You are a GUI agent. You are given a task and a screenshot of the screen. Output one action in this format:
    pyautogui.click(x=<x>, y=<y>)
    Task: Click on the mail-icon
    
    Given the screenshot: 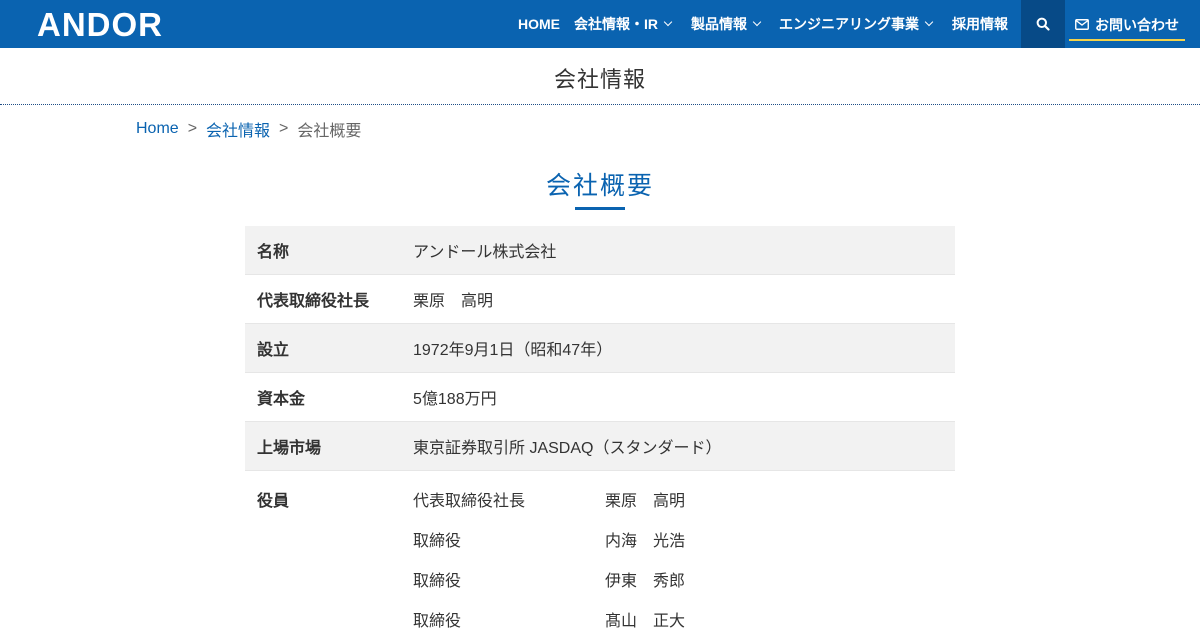 What is the action you would take?
    pyautogui.click(x=1082, y=24)
    